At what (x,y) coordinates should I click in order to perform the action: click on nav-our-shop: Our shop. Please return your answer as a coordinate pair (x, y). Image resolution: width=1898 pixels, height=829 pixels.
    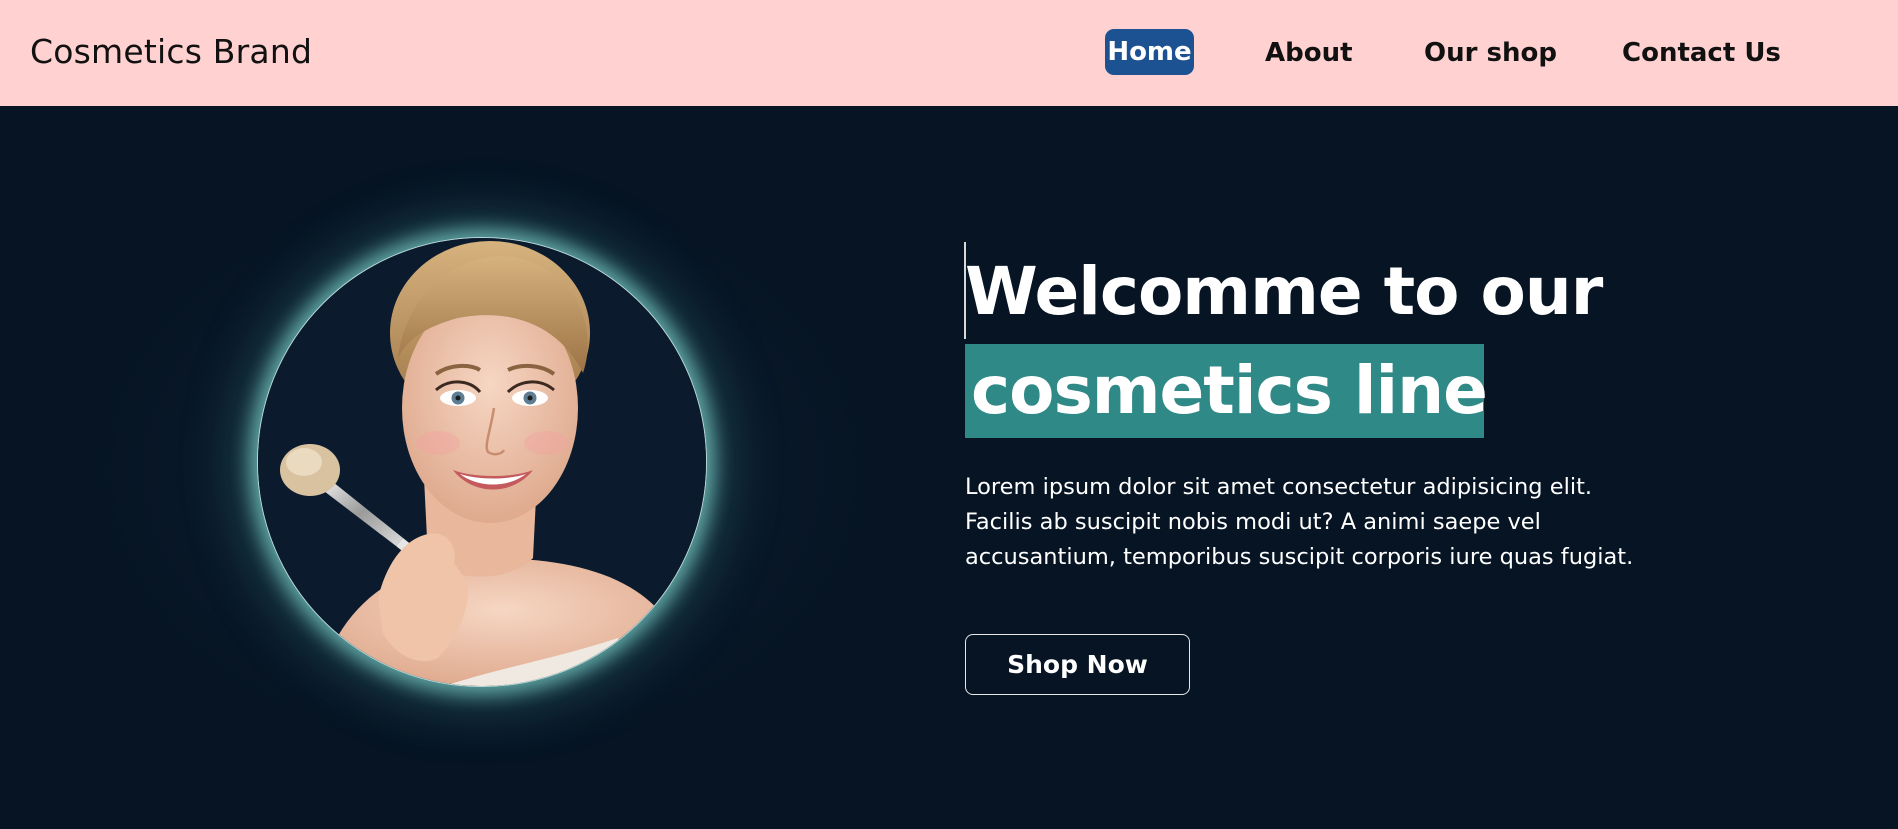
    Looking at the image, I should click on (1490, 53).